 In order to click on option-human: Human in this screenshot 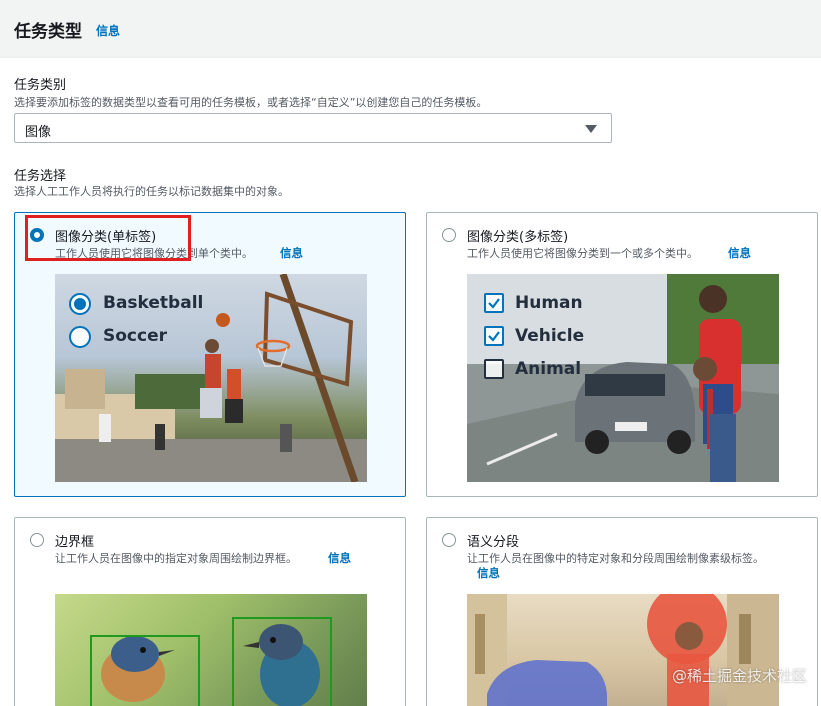, I will do `click(549, 303)`.